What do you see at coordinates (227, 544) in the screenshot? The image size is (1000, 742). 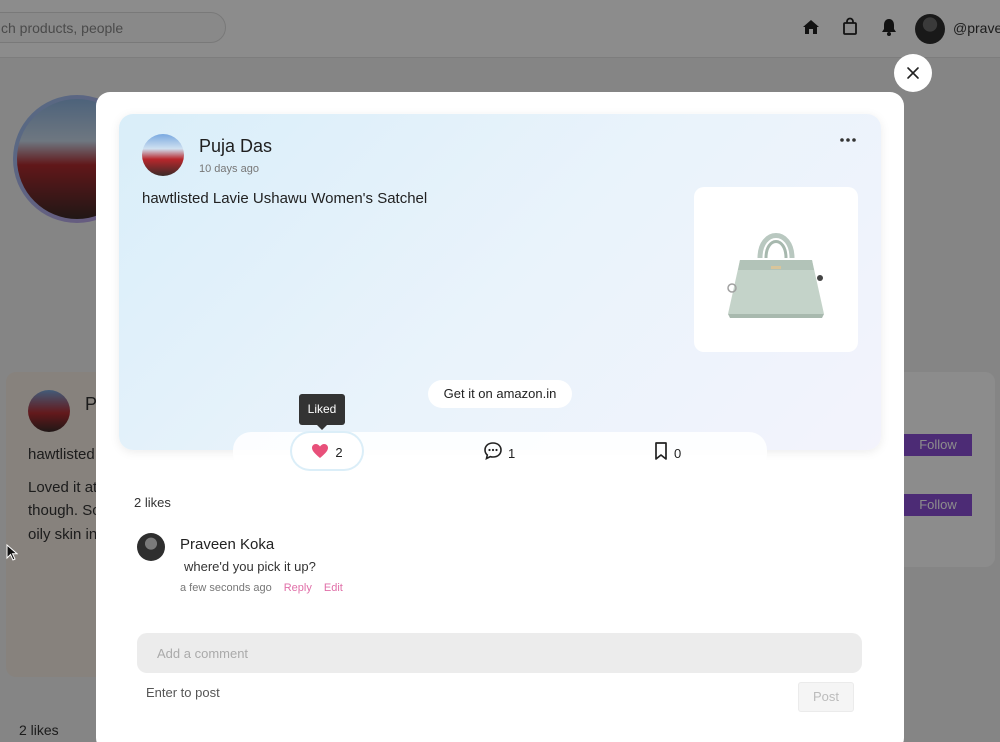 I see `comment-author: Praveen Koka` at bounding box center [227, 544].